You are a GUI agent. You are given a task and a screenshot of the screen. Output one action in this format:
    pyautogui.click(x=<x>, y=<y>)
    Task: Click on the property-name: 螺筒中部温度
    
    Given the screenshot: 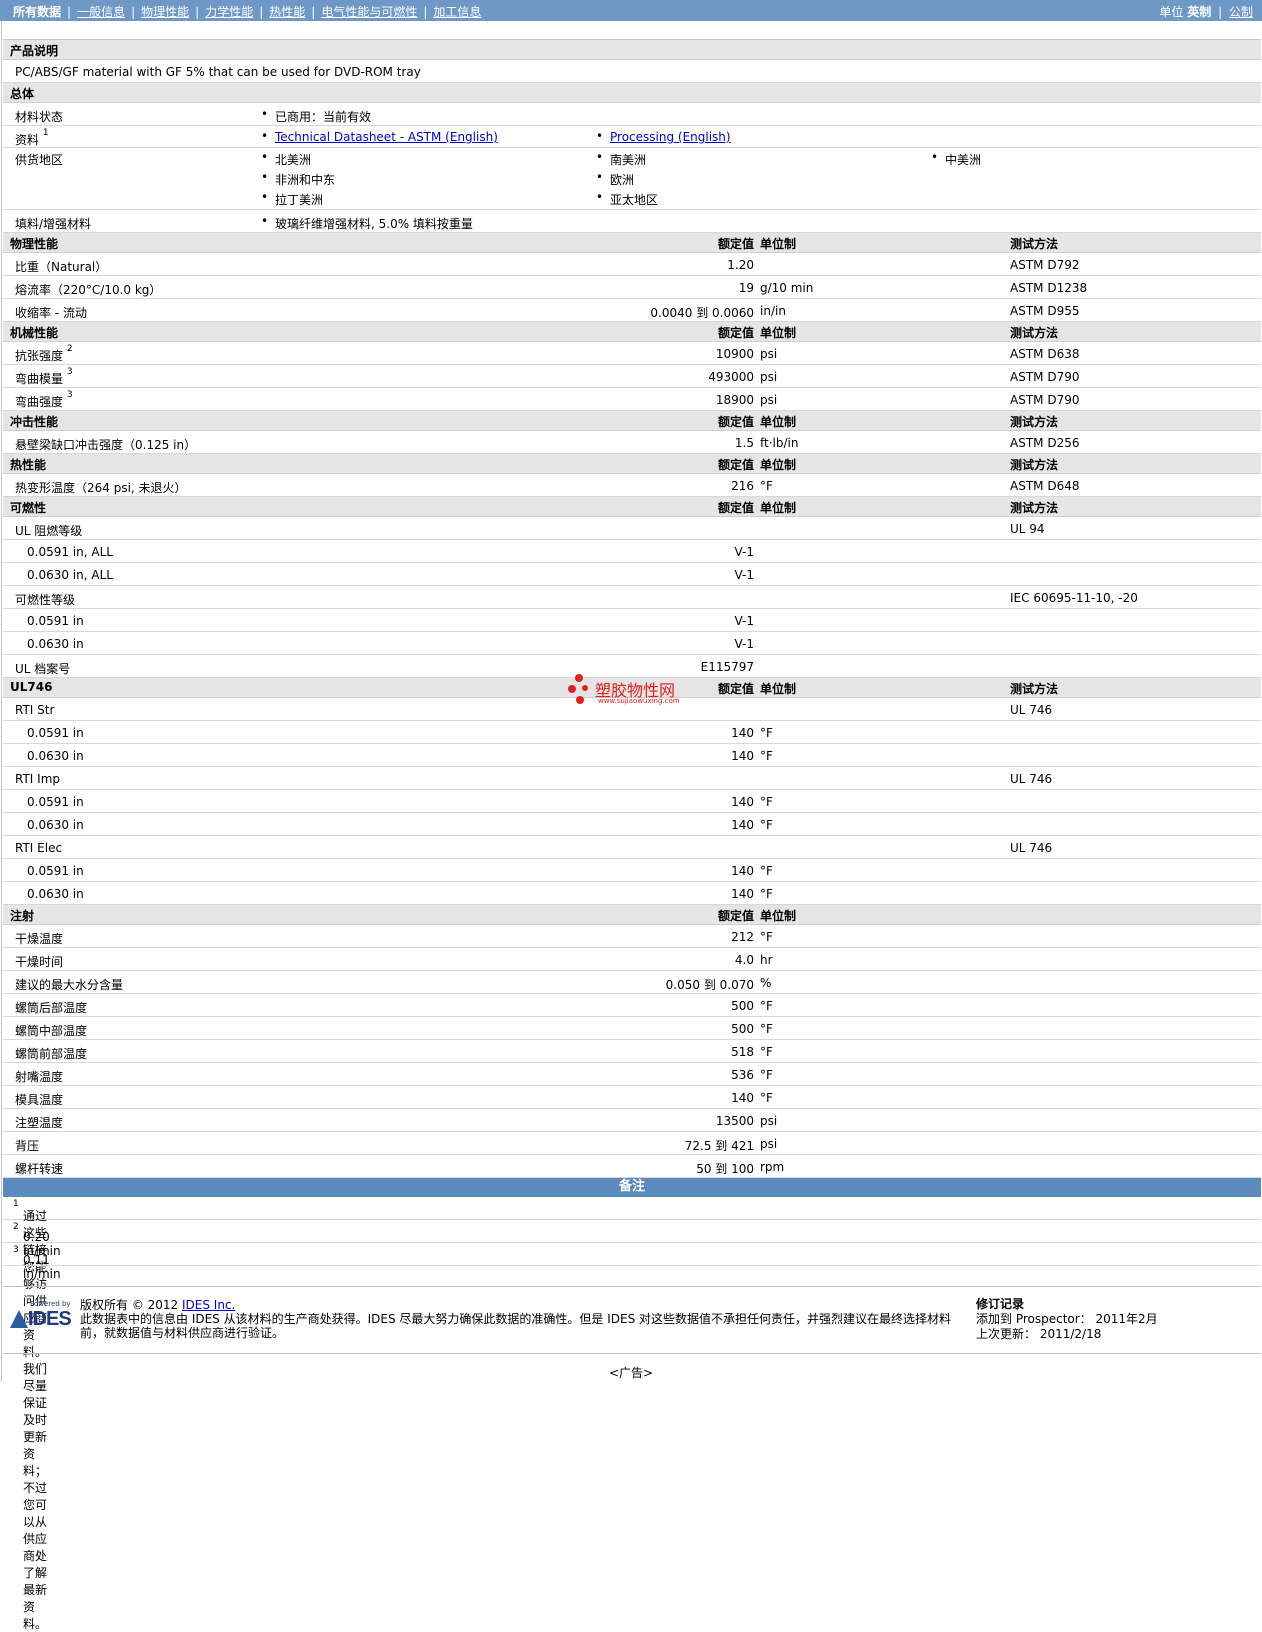 What is the action you would take?
    pyautogui.click(x=51, y=1030)
    